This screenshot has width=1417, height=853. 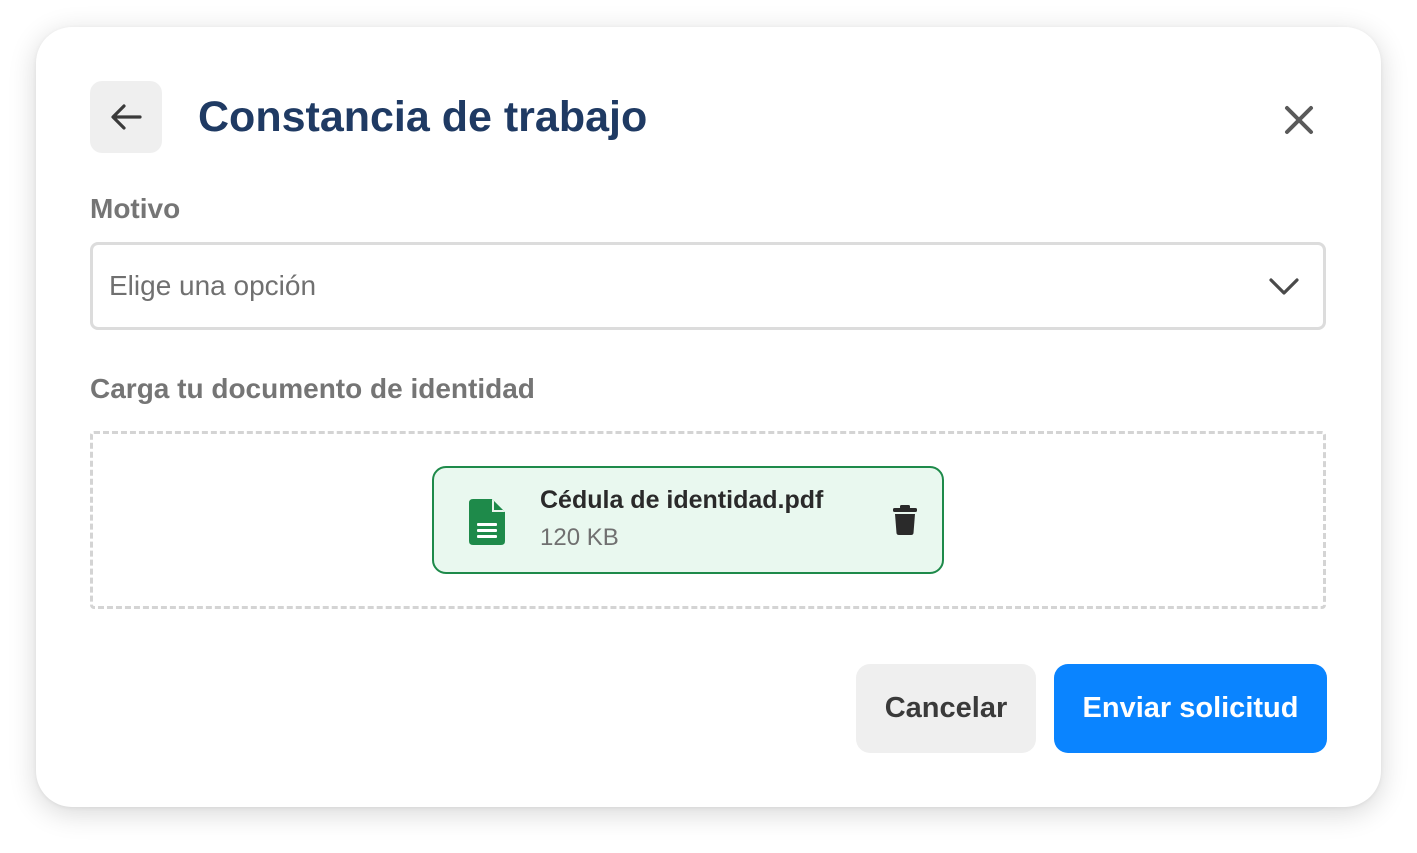 I want to click on chevron-down-icon, so click(x=1284, y=286).